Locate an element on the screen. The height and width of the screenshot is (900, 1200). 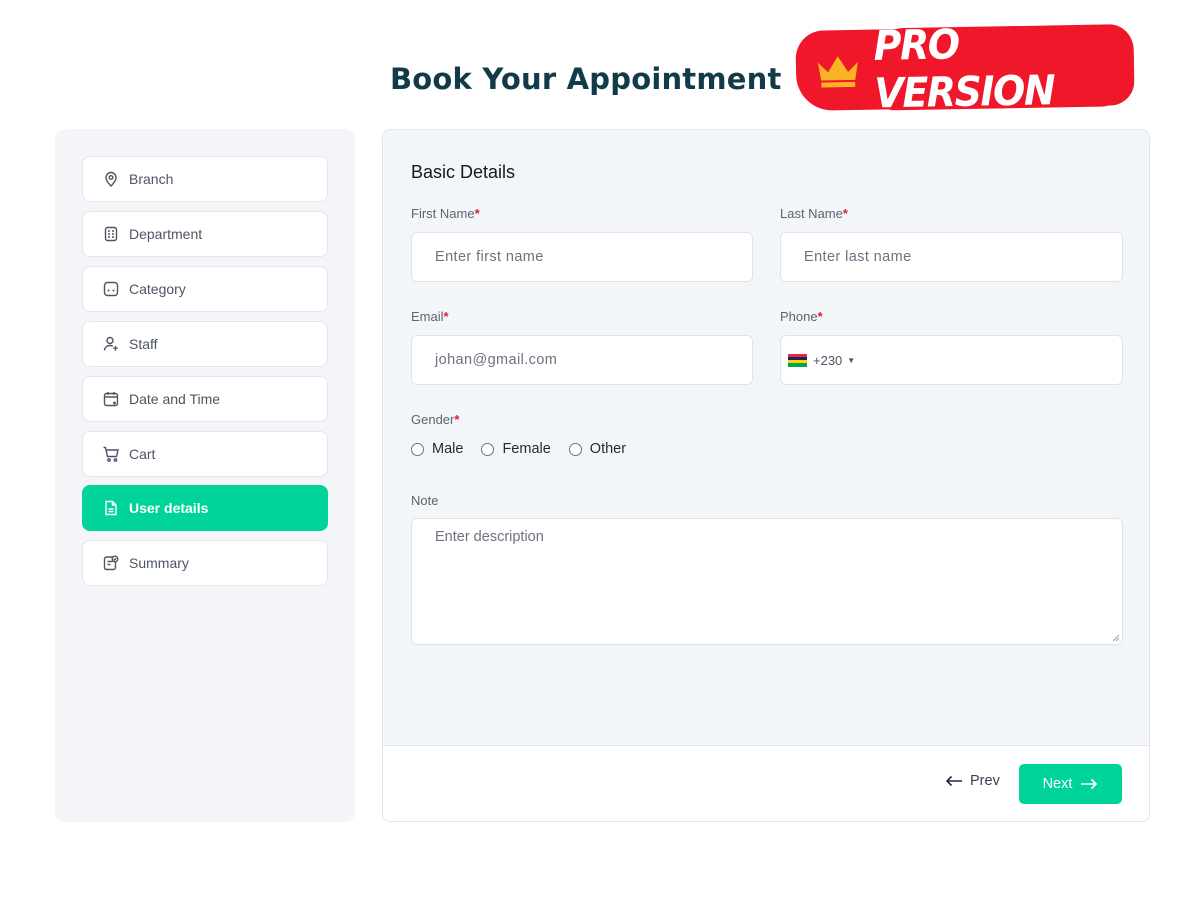
gender-label-text: Gender is located at coordinates (433, 419).